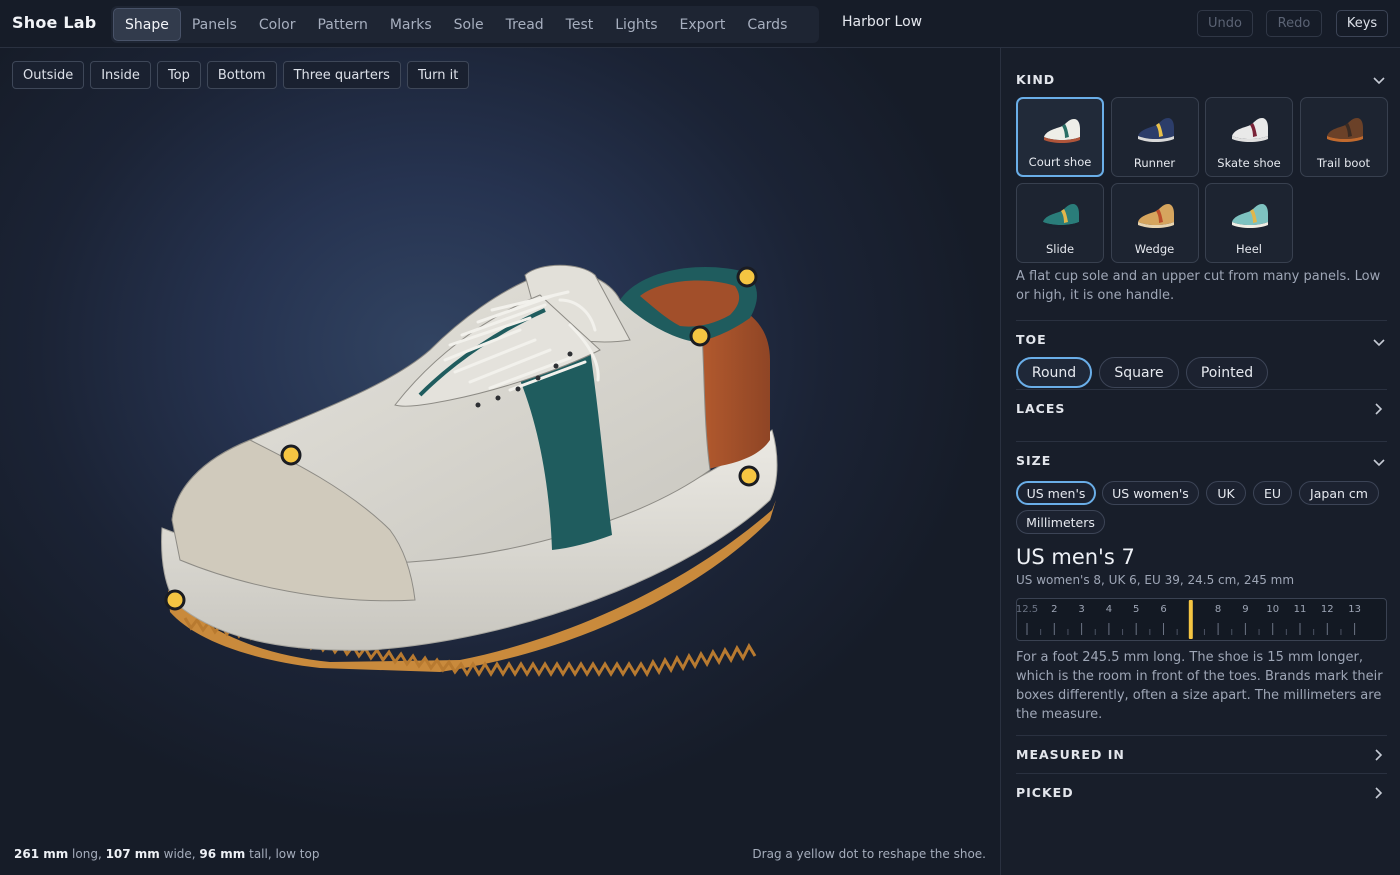  Describe the element at coordinates (580, 24) in the screenshot. I see `tab-test: Test` at that location.